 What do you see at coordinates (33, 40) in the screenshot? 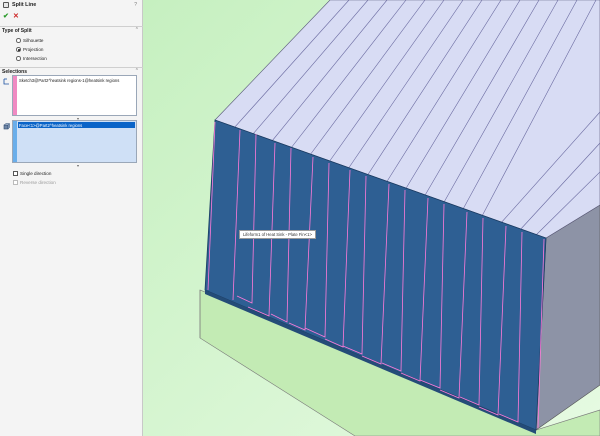
I see `radio-label: Silhouette` at bounding box center [33, 40].